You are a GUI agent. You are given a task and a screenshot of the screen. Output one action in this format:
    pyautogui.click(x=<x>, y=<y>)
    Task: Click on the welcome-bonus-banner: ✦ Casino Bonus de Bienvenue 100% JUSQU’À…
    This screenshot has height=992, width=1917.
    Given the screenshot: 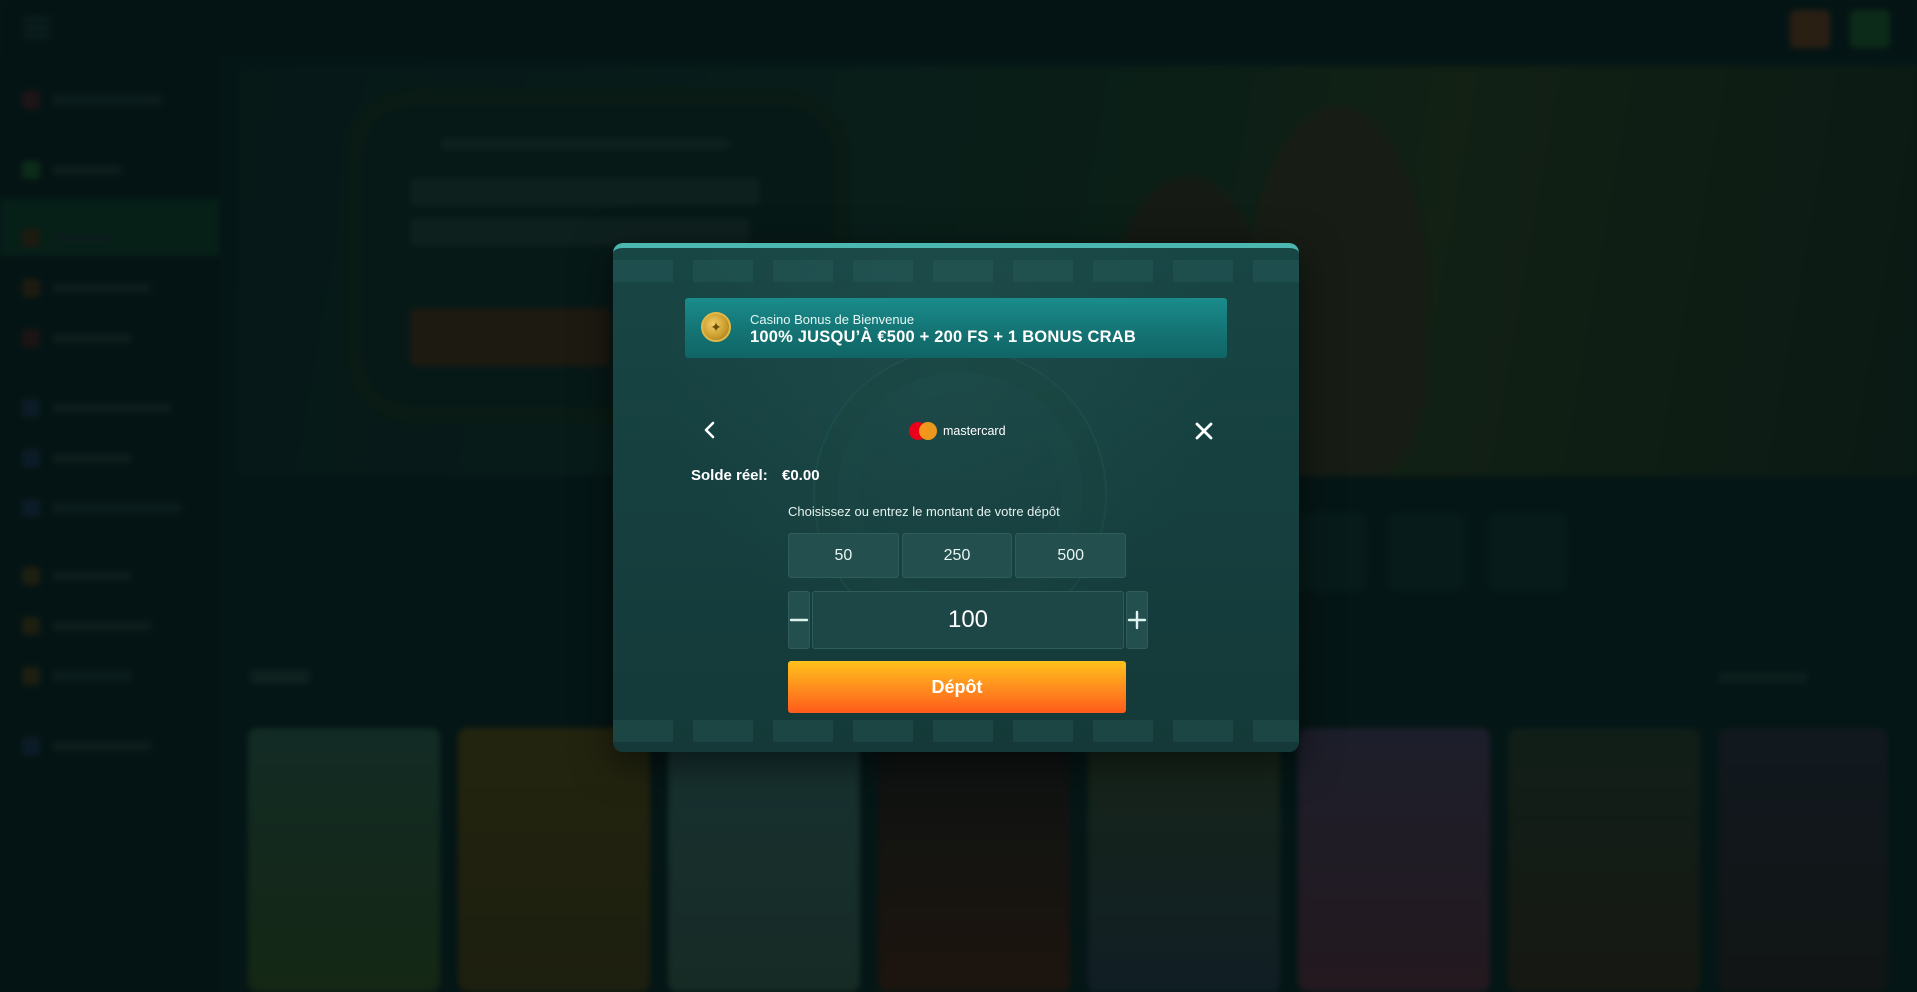 What is the action you would take?
    pyautogui.click(x=956, y=328)
    